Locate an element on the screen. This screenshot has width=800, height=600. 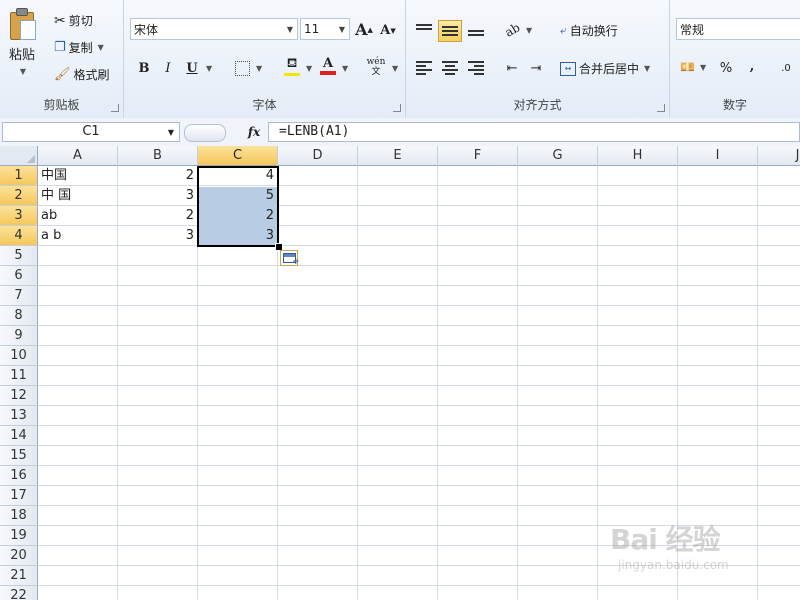
increase-decimal-button: .0 is located at coordinates (786, 68).